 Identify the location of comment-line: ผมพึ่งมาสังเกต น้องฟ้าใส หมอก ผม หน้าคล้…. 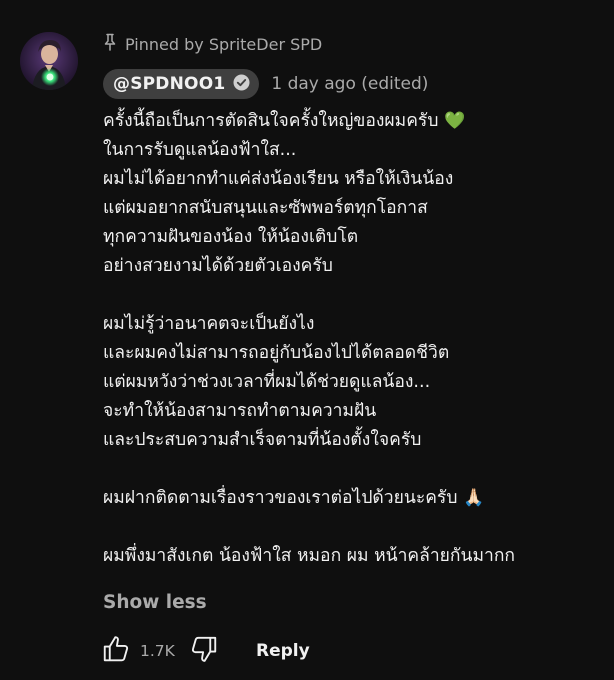
(309, 556).